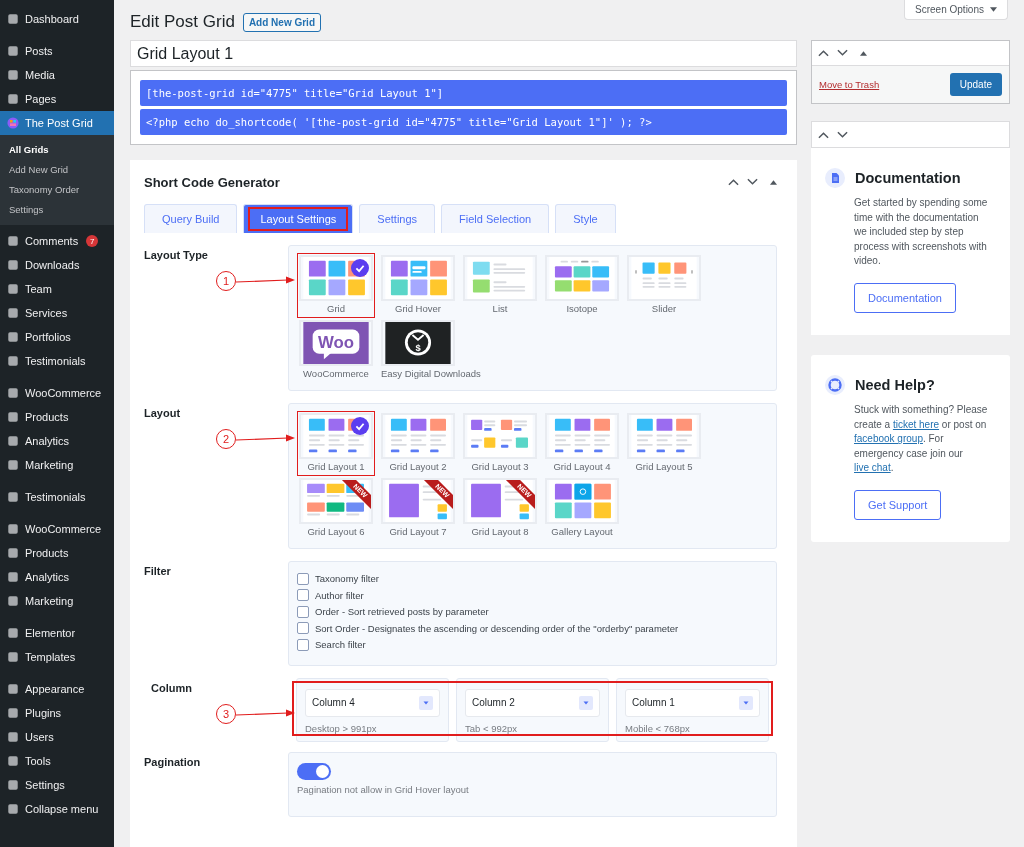  I want to click on help-link: live chat, so click(872, 468).